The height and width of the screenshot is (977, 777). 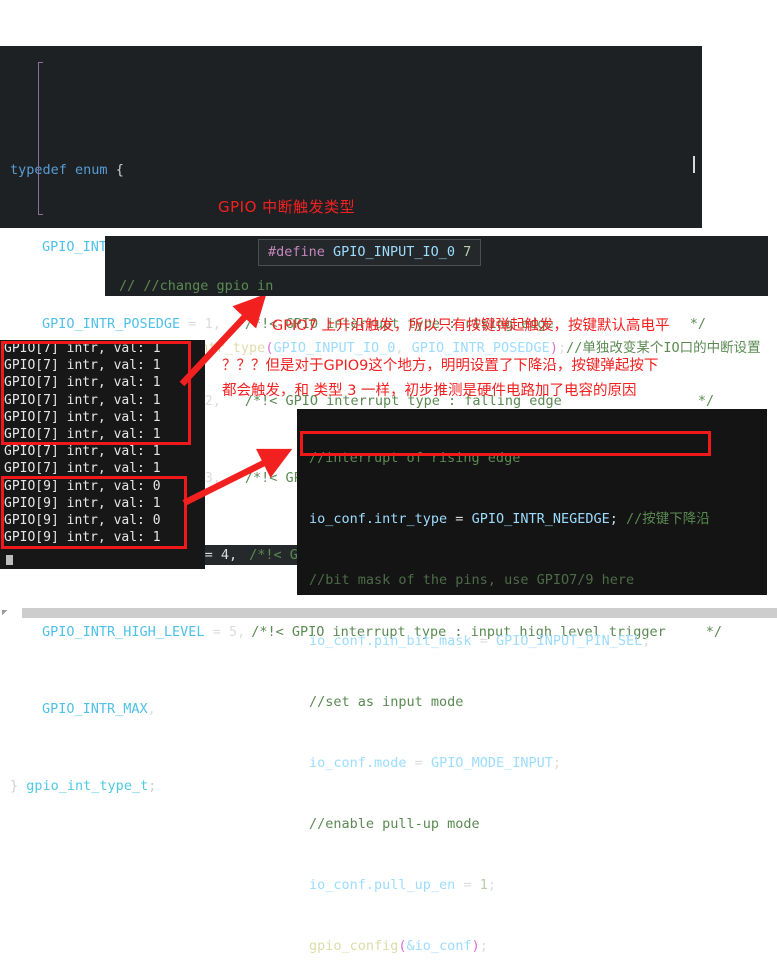 I want to click on directive-define: #define, so click(x=296, y=252).